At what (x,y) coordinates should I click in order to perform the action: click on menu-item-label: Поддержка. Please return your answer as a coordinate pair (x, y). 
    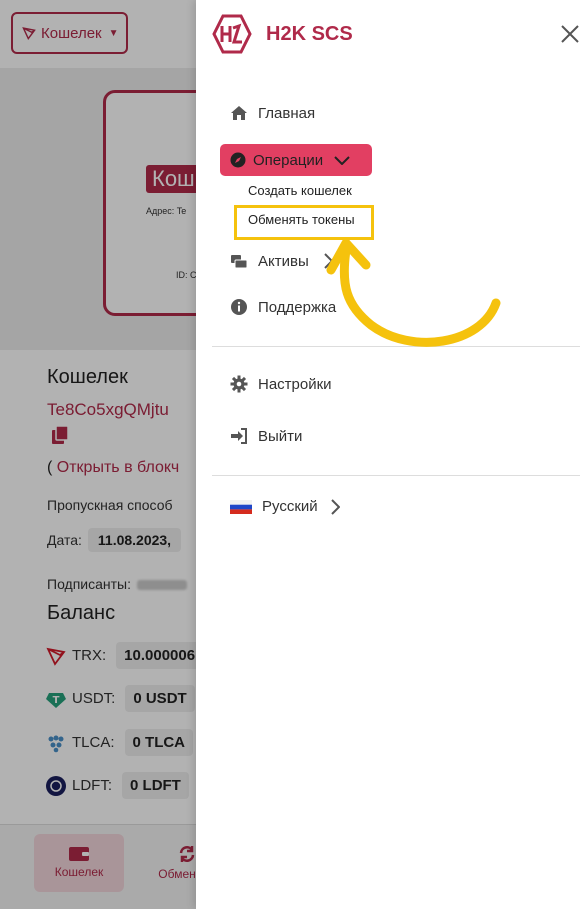
    Looking at the image, I should click on (297, 307).